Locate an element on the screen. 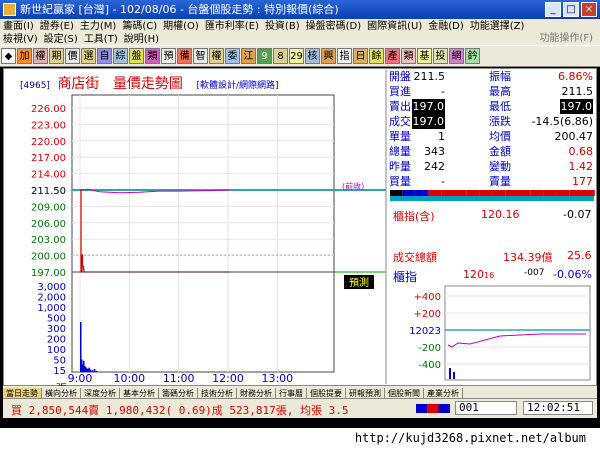  quote-row: 買量 - 賣量 177 is located at coordinates (492, 181).